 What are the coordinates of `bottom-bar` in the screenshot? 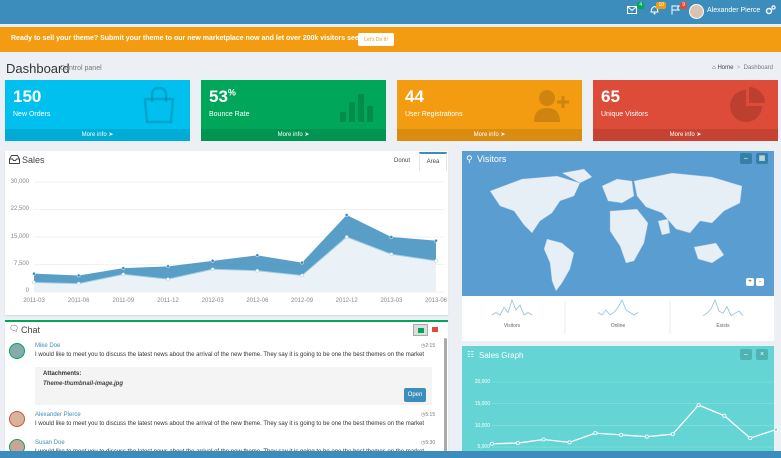 It's located at (390, 454).